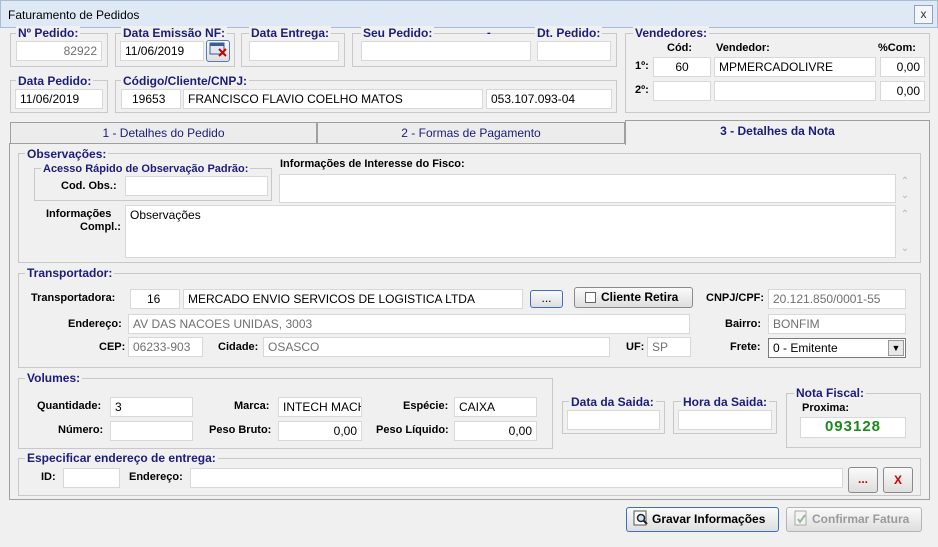 The image size is (938, 547). I want to click on vendedores-col-cod: Cód:, so click(680, 48).